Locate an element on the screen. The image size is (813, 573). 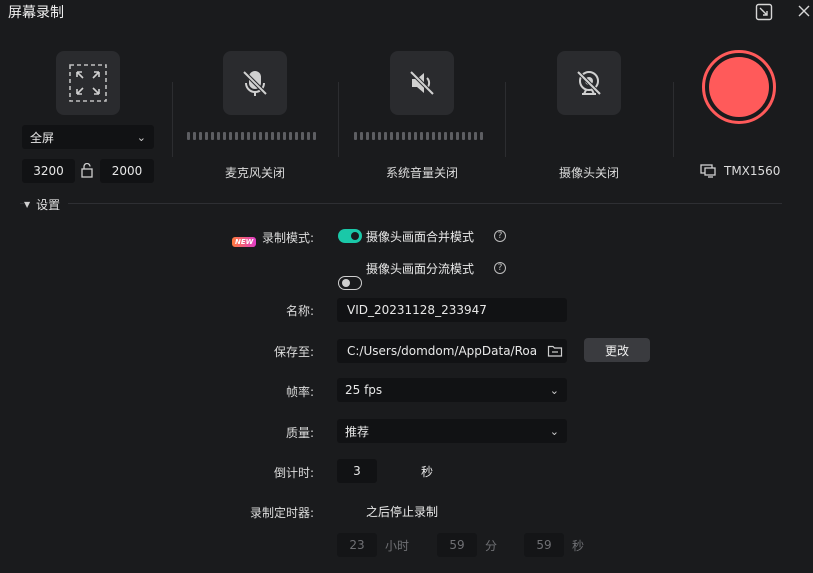
timer-minutes-input: 59 is located at coordinates (457, 545).